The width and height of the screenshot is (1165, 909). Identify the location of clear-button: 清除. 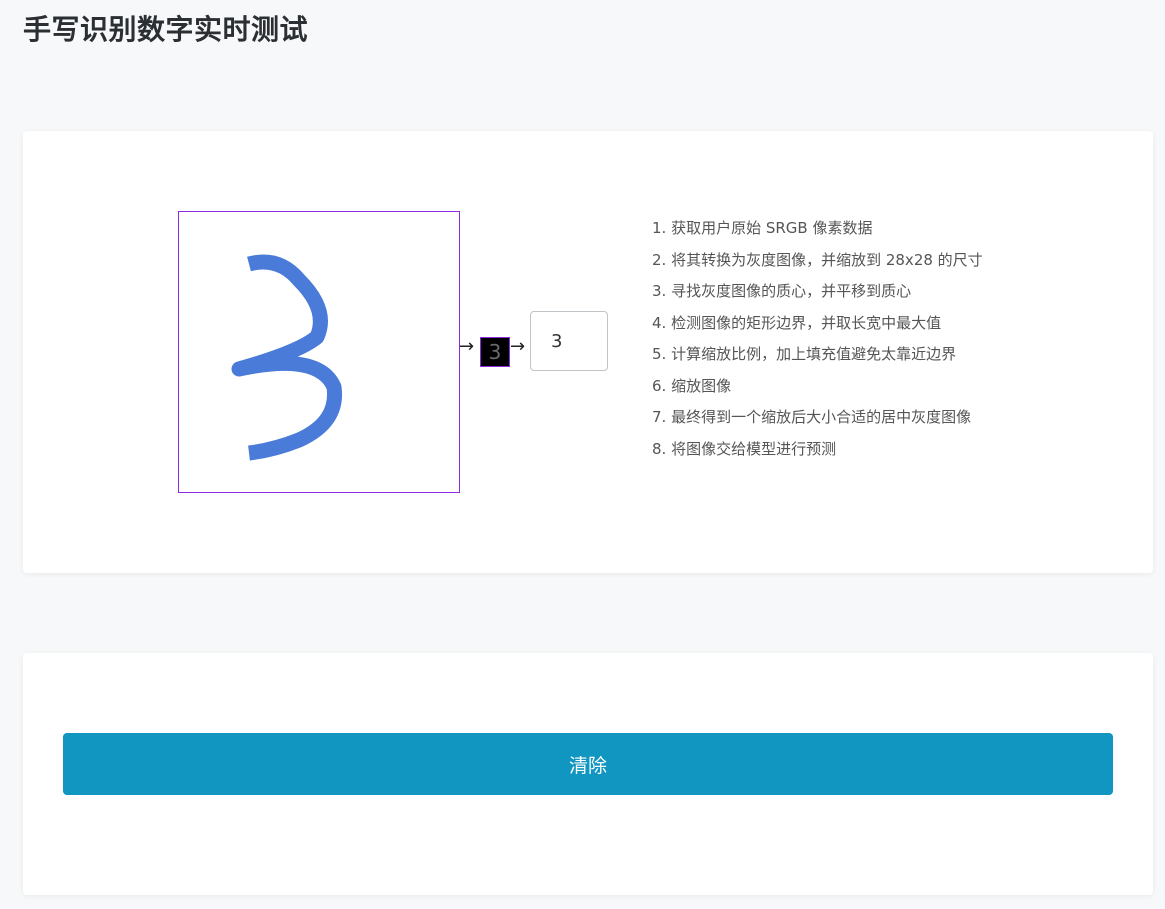
(588, 764).